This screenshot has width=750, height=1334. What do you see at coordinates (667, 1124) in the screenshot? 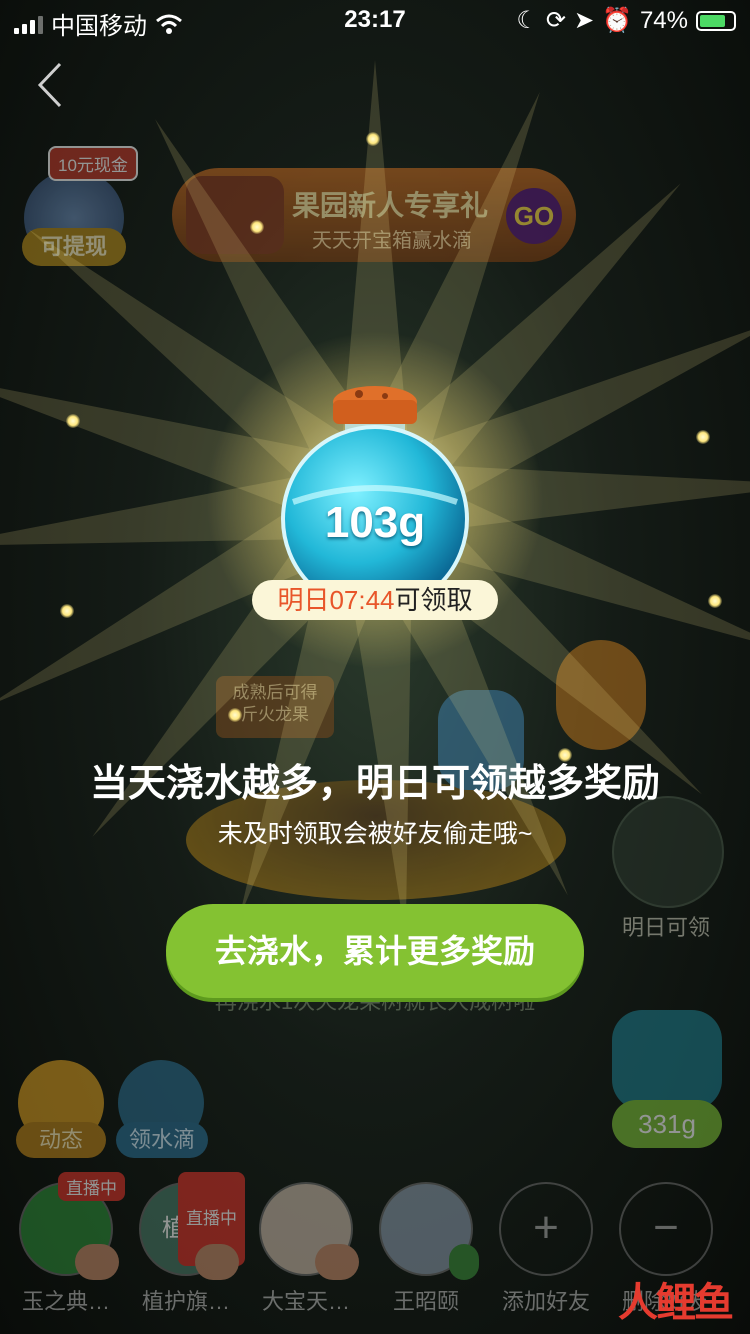
I see `kettle-amount: 331g` at bounding box center [667, 1124].